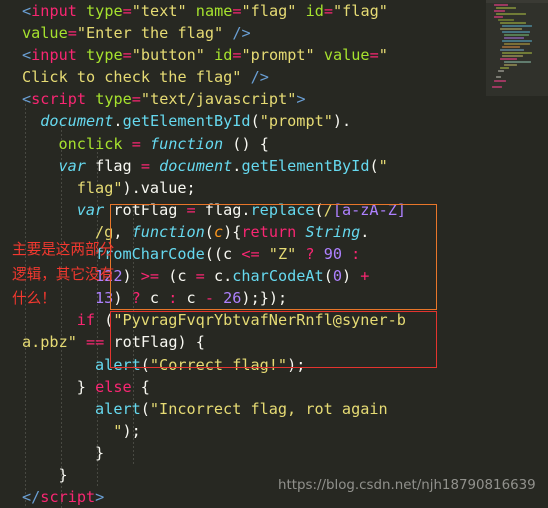 This screenshot has height=508, width=548. What do you see at coordinates (337, 276) in the screenshot?
I see `code-token: 0` at bounding box center [337, 276].